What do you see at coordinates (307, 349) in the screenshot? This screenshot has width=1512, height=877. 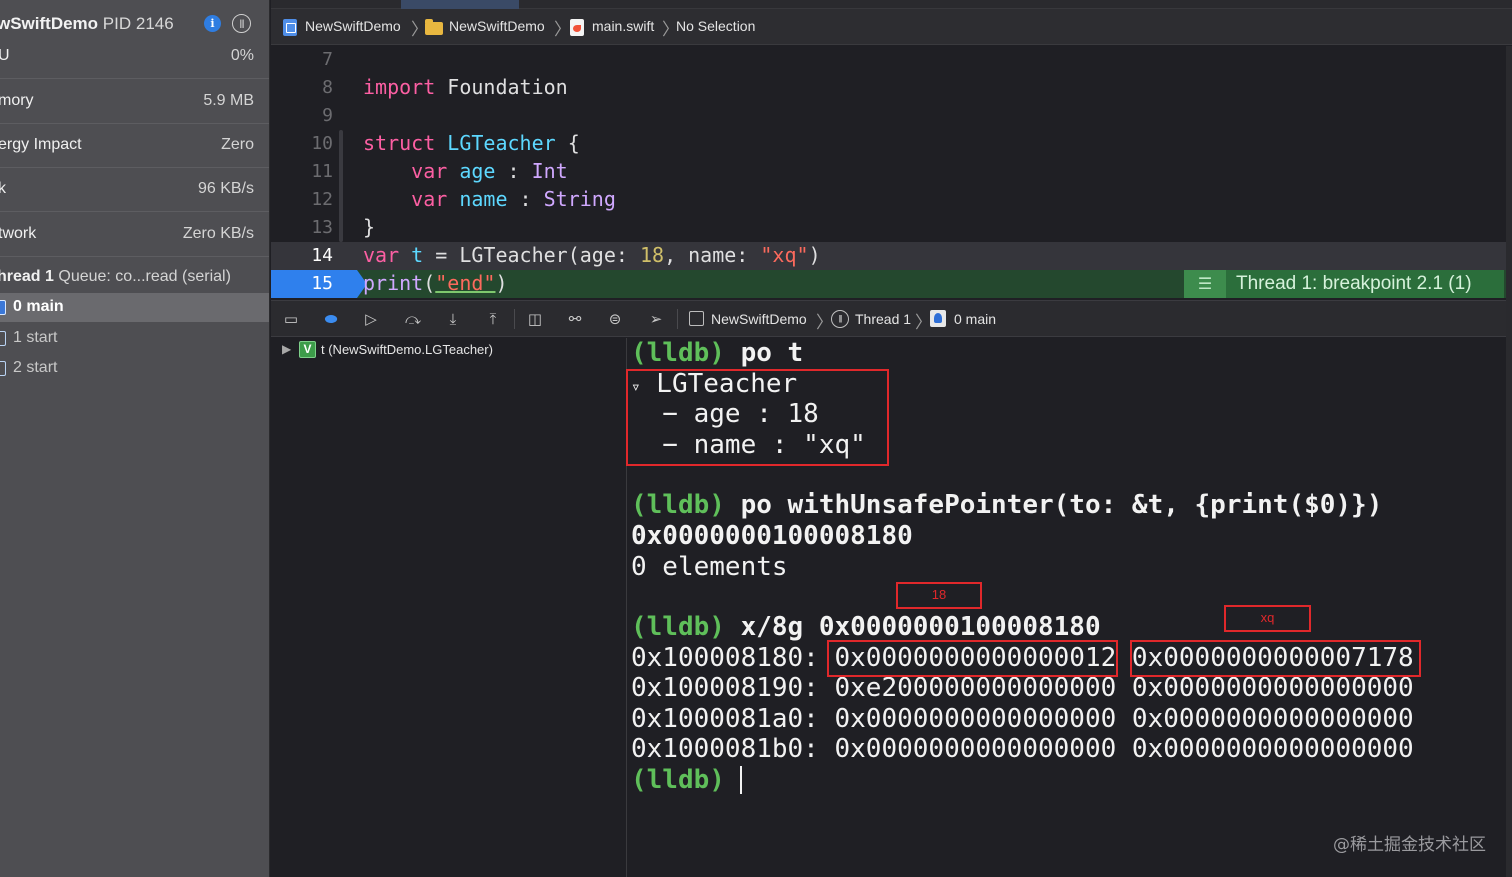 I see `variable-badge-icon: V` at bounding box center [307, 349].